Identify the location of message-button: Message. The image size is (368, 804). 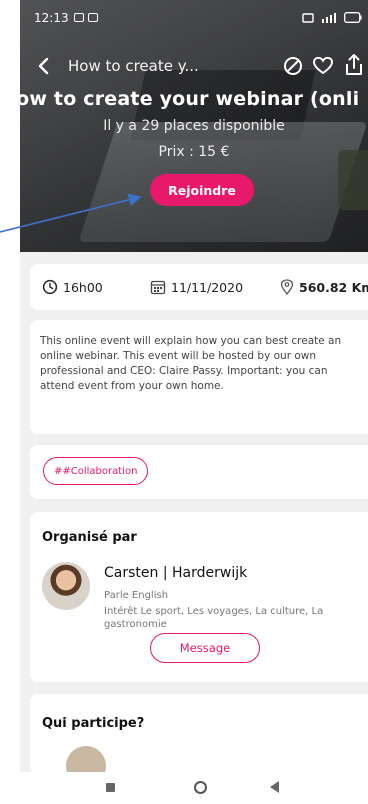
(205, 648).